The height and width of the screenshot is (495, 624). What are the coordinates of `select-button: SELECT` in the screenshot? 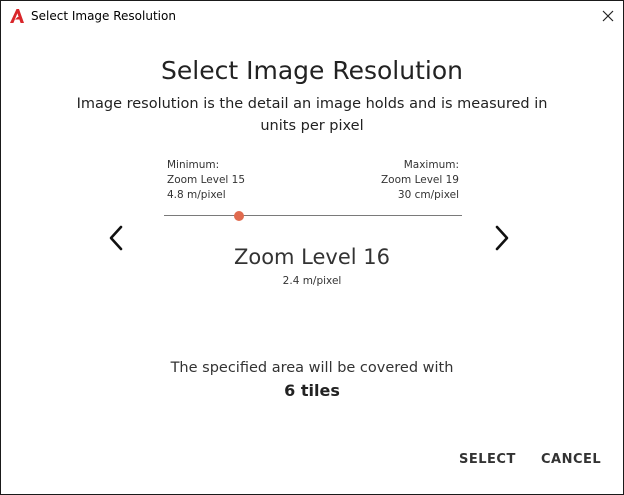 It's located at (487, 459).